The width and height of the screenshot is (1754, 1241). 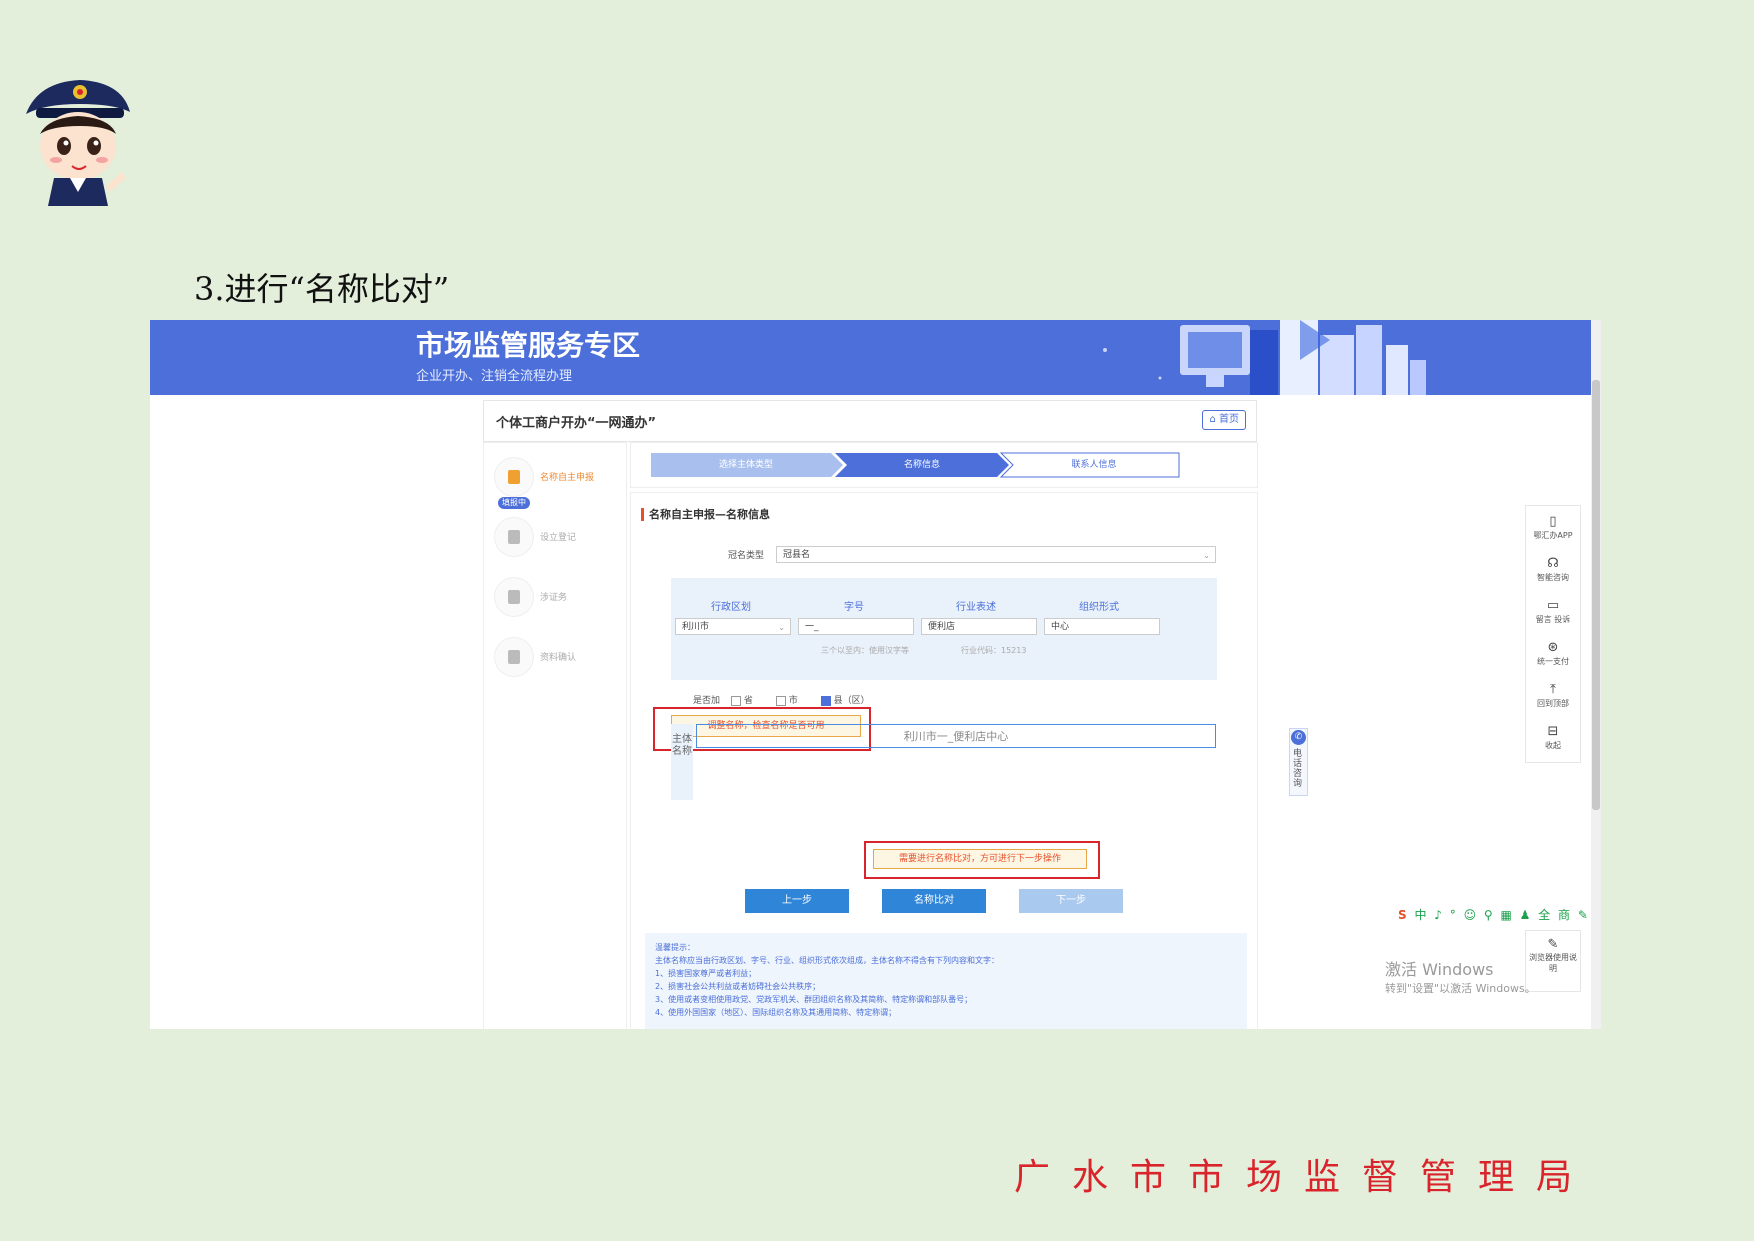 I want to click on page-scrollbar, so click(x=1596, y=674).